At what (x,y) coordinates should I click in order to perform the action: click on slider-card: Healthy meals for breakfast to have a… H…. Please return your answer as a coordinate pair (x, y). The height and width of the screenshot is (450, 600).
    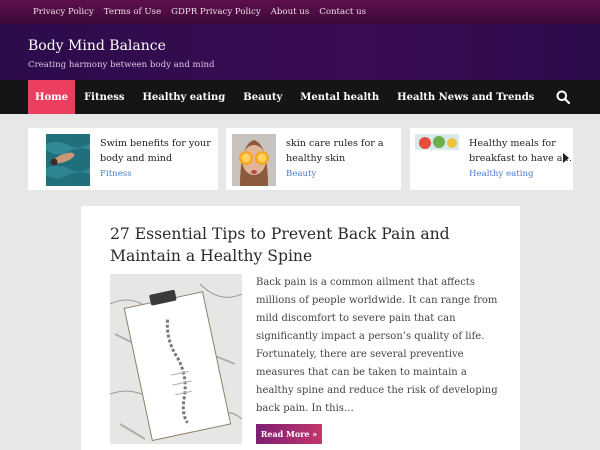
    Looking at the image, I should click on (491, 159).